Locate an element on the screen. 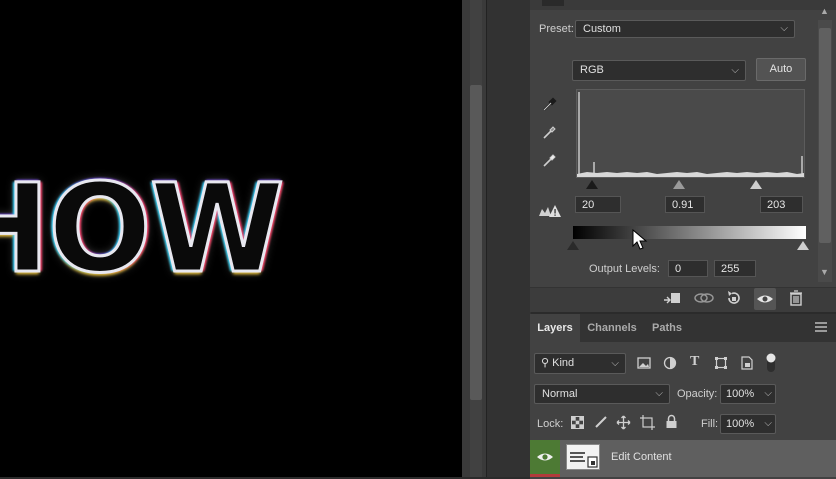  lock-image-pixels-icon is located at coordinates (601, 422).